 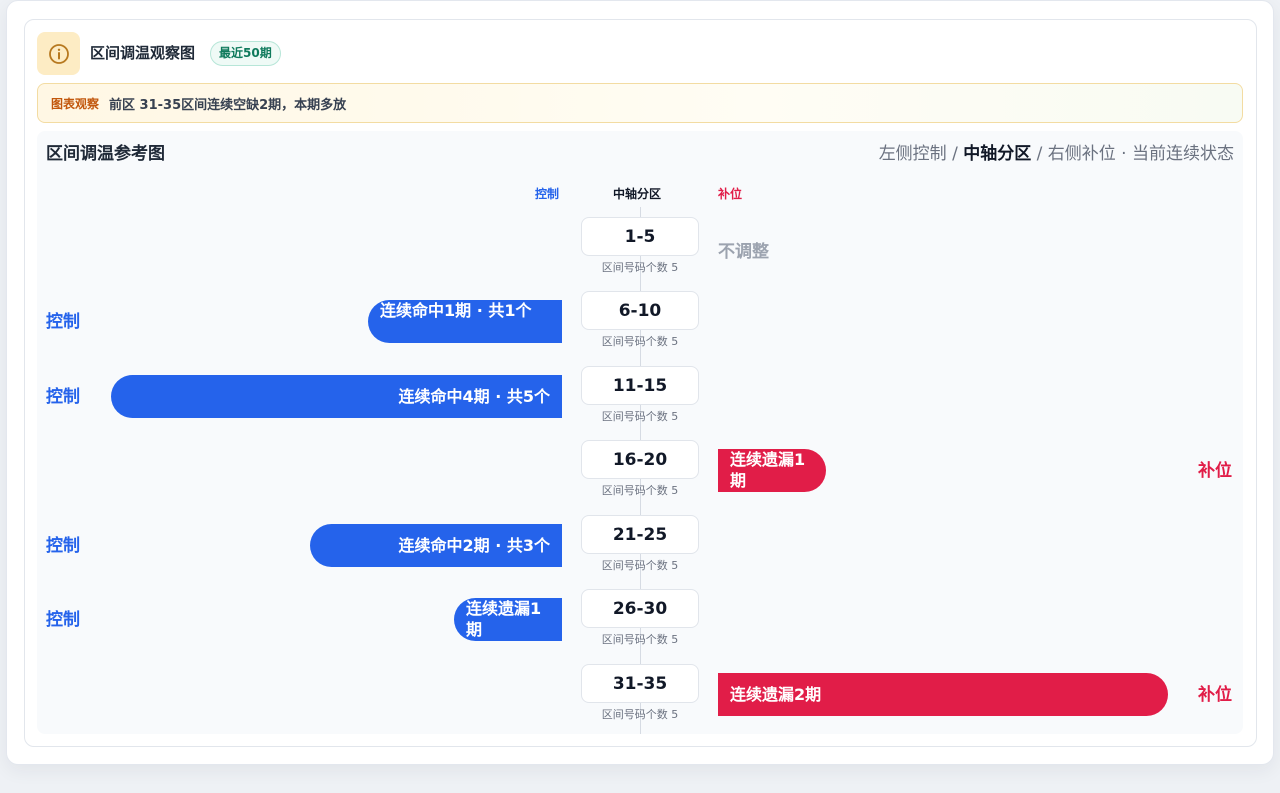 I want to click on zone-range-box: 11-15, so click(x=640, y=385).